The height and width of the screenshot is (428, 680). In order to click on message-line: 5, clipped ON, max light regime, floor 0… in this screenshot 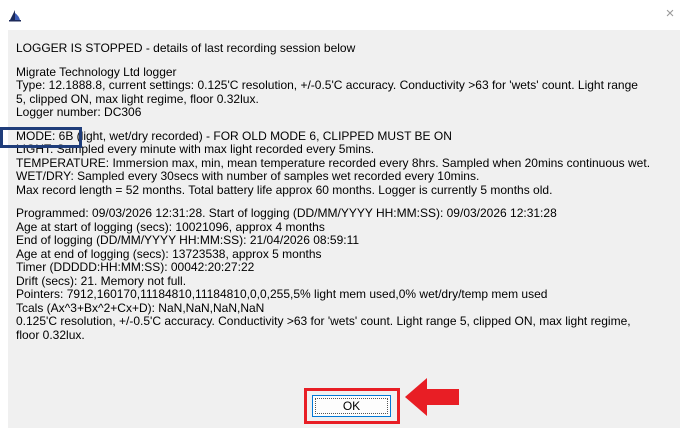, I will do `click(137, 98)`.